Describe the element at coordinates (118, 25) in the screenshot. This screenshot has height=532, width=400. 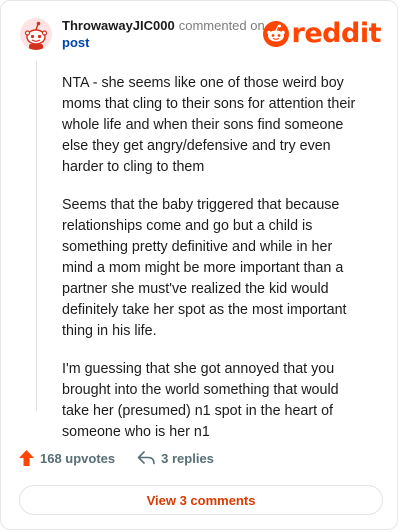
I see `username: ThrowawayJIC000` at that location.